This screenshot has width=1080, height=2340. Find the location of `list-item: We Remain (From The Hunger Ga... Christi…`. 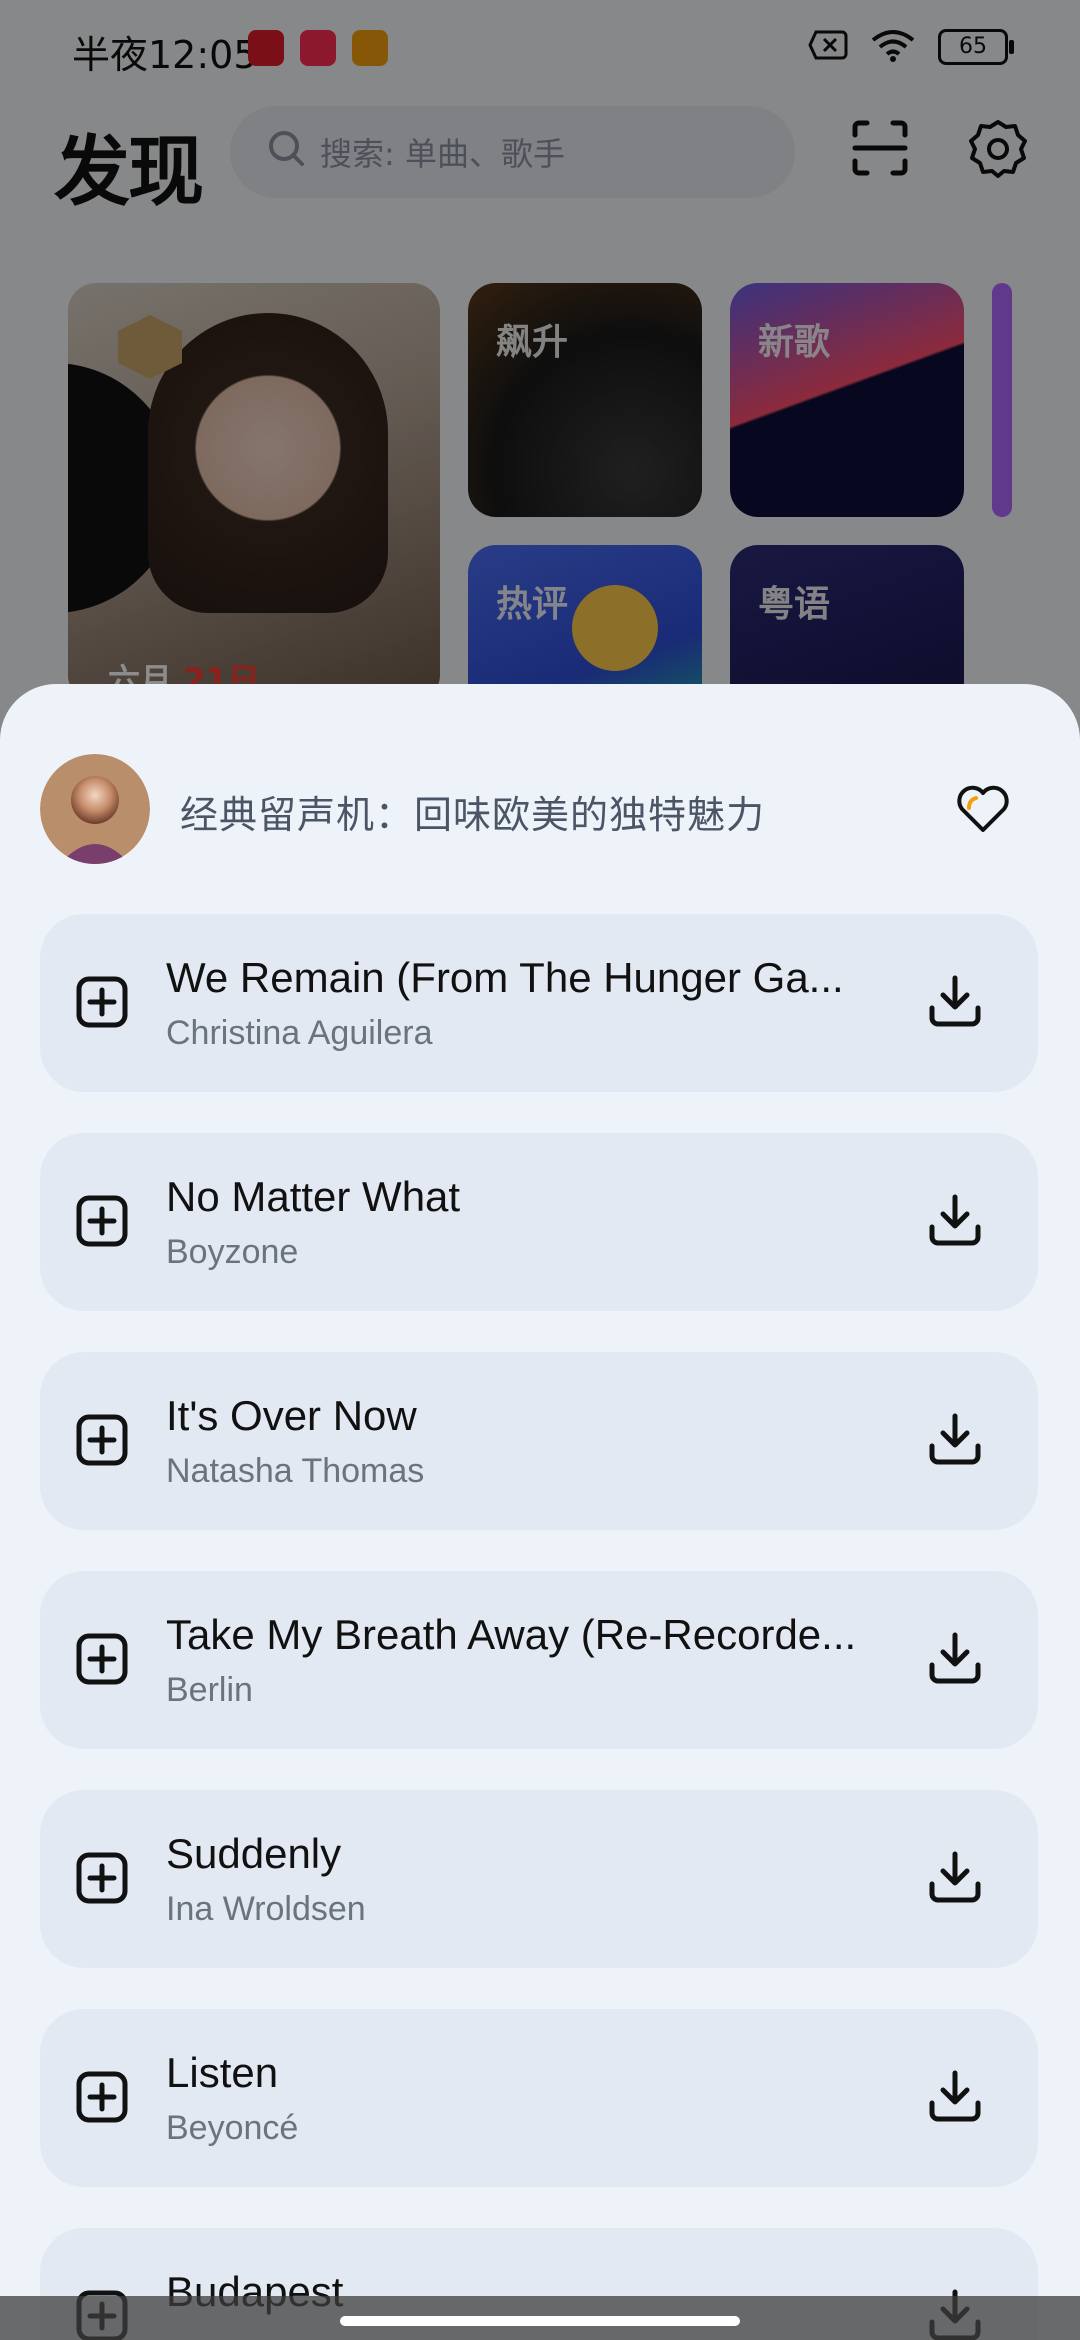

list-item: We Remain (From The Hunger Ga... Christi… is located at coordinates (539, 1003).